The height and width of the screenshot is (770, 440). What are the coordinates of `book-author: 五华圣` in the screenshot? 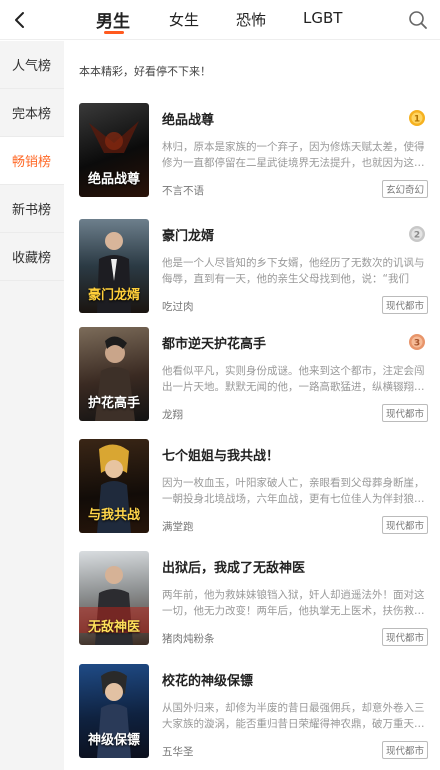 It's located at (178, 752).